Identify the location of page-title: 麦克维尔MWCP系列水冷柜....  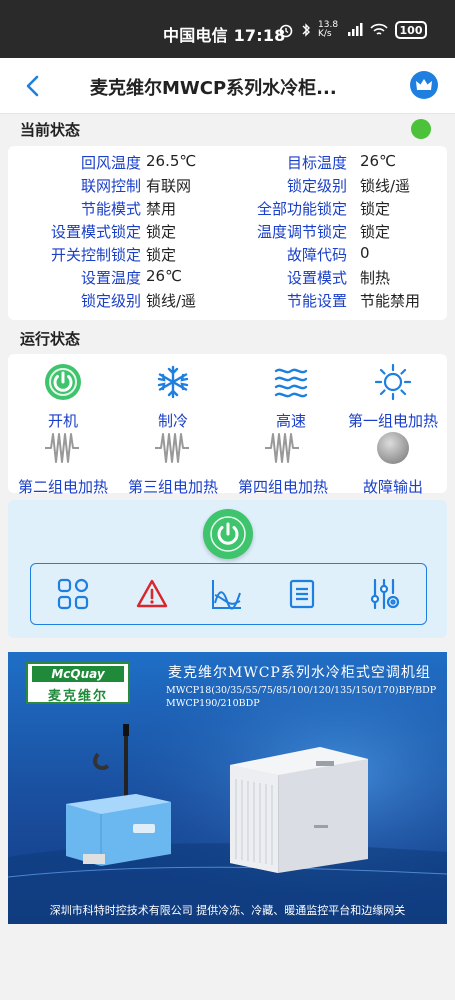
(213, 88).